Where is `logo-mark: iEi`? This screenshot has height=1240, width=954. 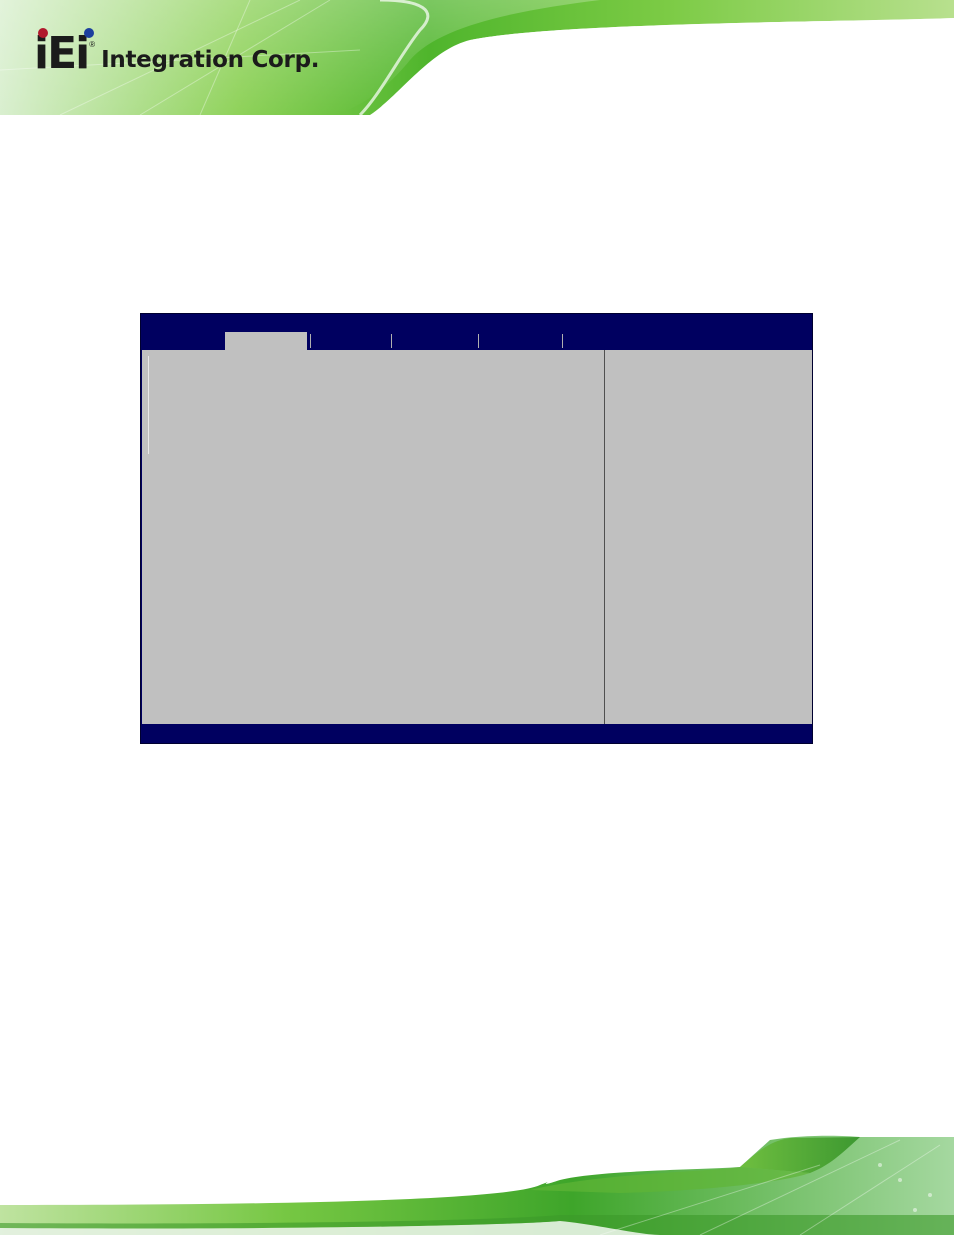 logo-mark: iEi is located at coordinates (64, 52).